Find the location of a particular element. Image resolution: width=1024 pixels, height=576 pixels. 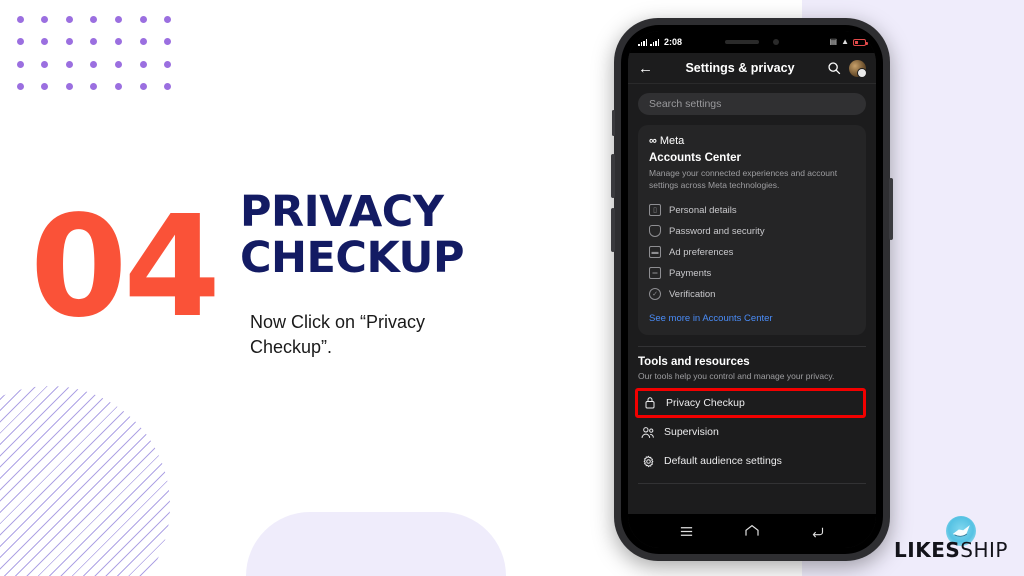

id-card-icon: ▯ is located at coordinates (655, 210).